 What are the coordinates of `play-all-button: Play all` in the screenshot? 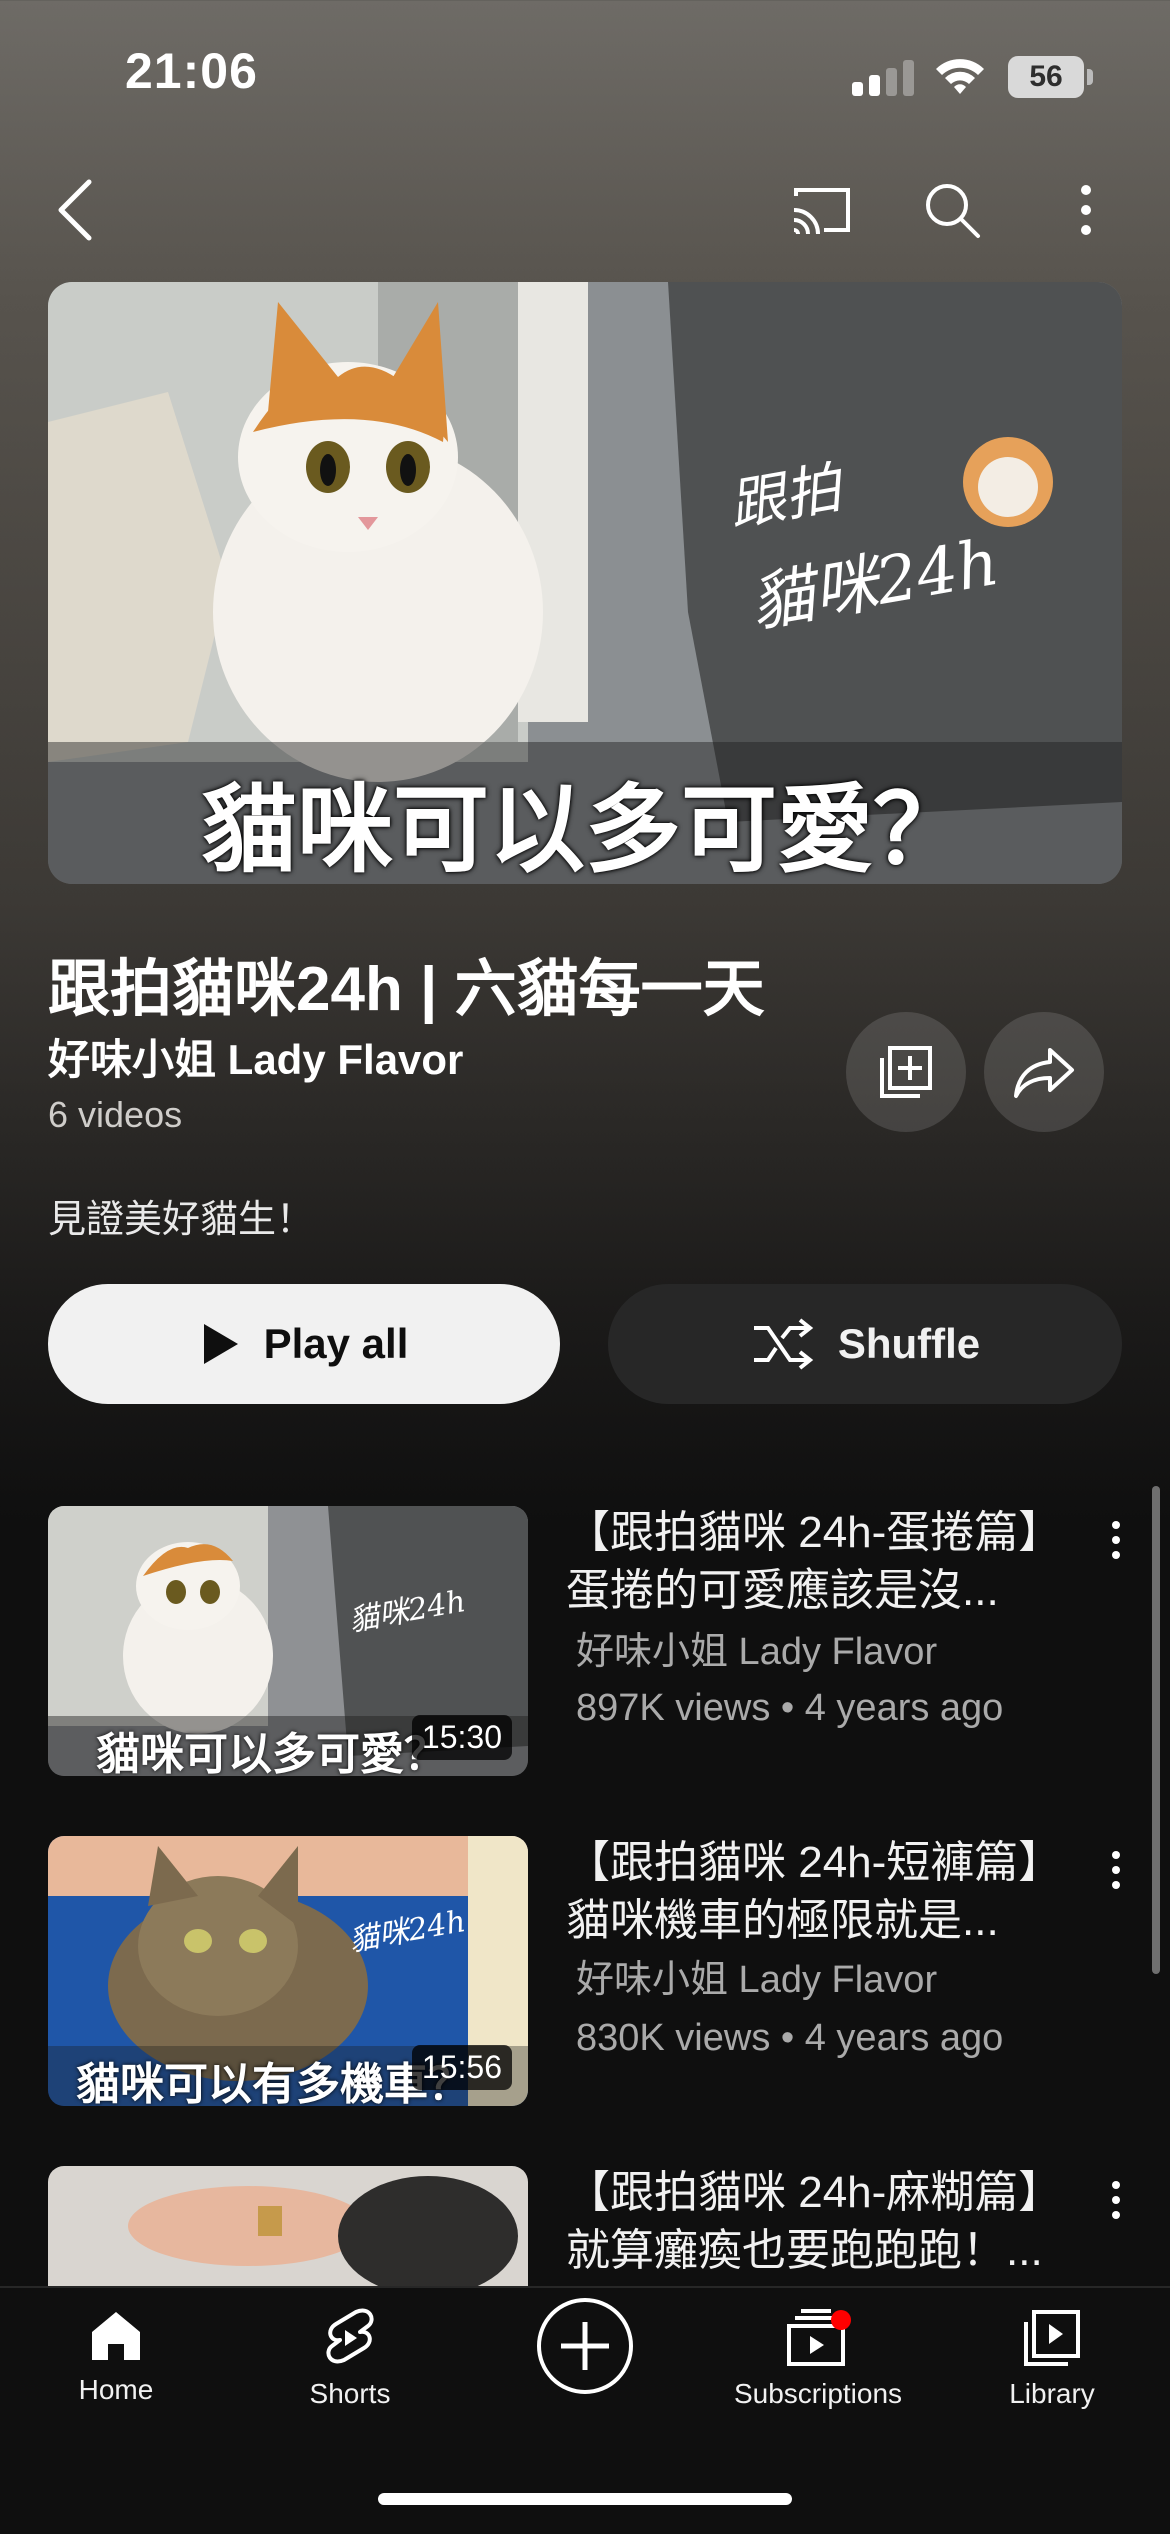 It's located at (304, 1344).